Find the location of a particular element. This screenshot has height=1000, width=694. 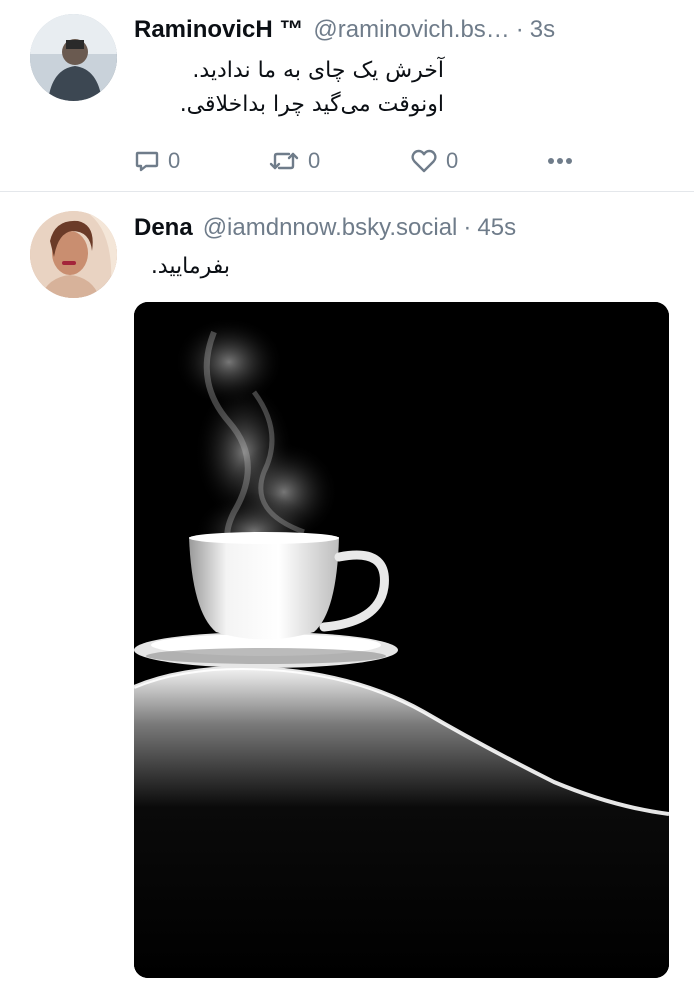

post-text-line: آخرش یک چای به ما ندادید. is located at coordinates (318, 70).